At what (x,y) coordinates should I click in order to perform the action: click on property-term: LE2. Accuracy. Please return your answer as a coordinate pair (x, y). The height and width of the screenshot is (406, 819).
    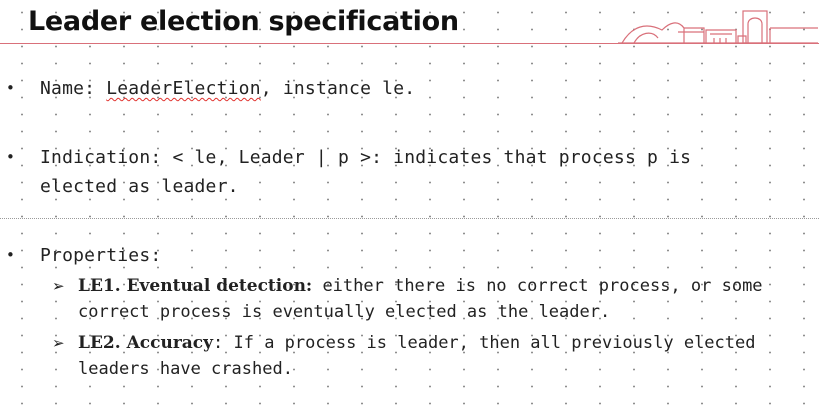
    Looking at the image, I should click on (146, 343).